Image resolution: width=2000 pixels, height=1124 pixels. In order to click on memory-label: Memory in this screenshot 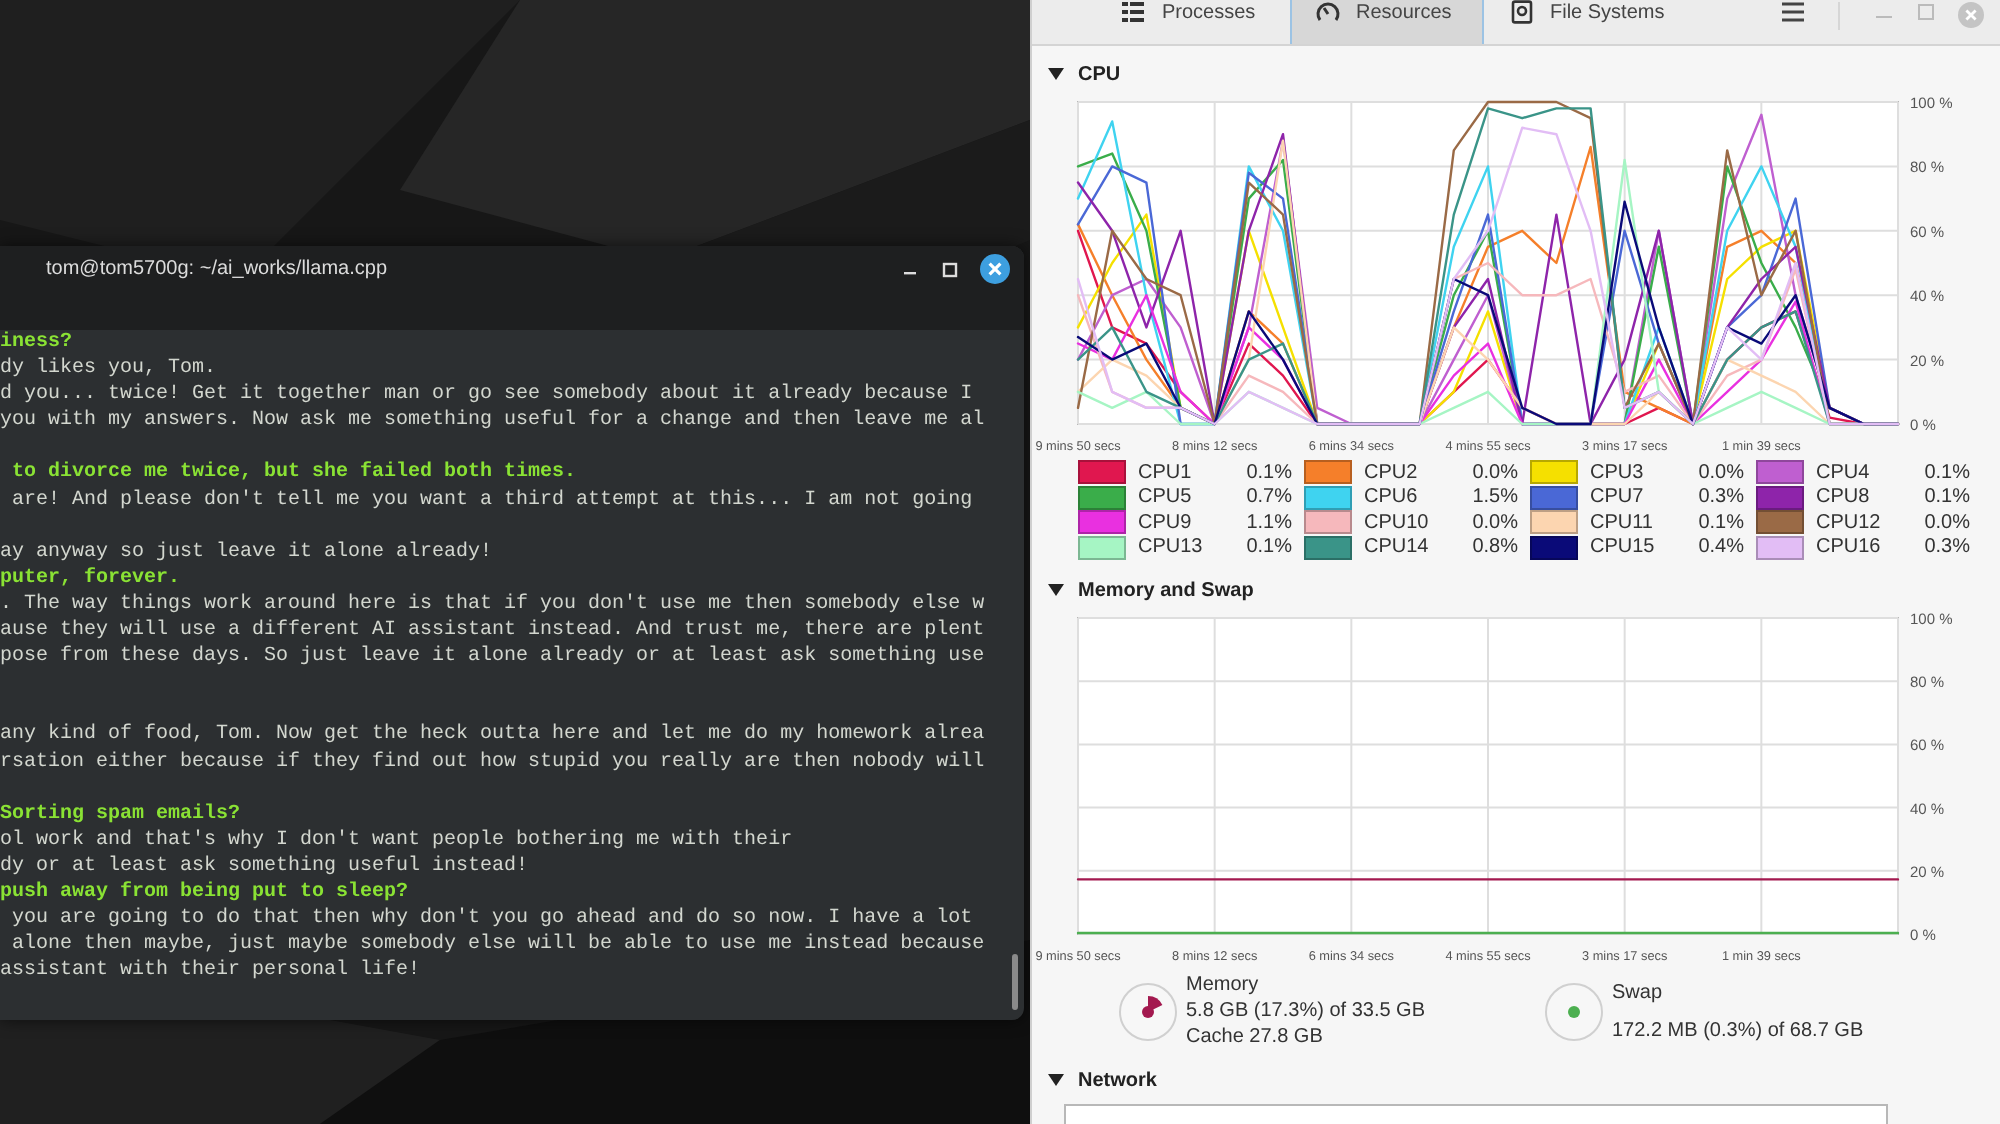, I will do `click(1223, 986)`.